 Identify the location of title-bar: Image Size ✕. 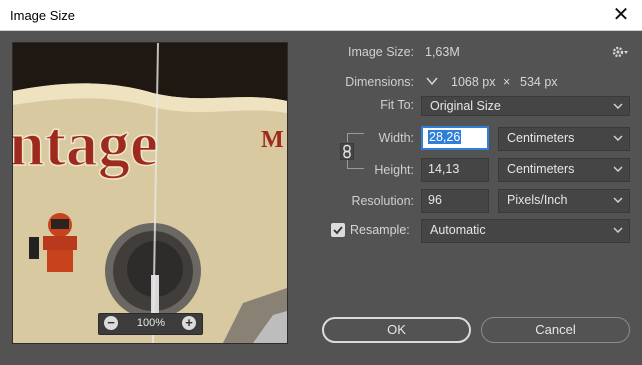
(321, 15).